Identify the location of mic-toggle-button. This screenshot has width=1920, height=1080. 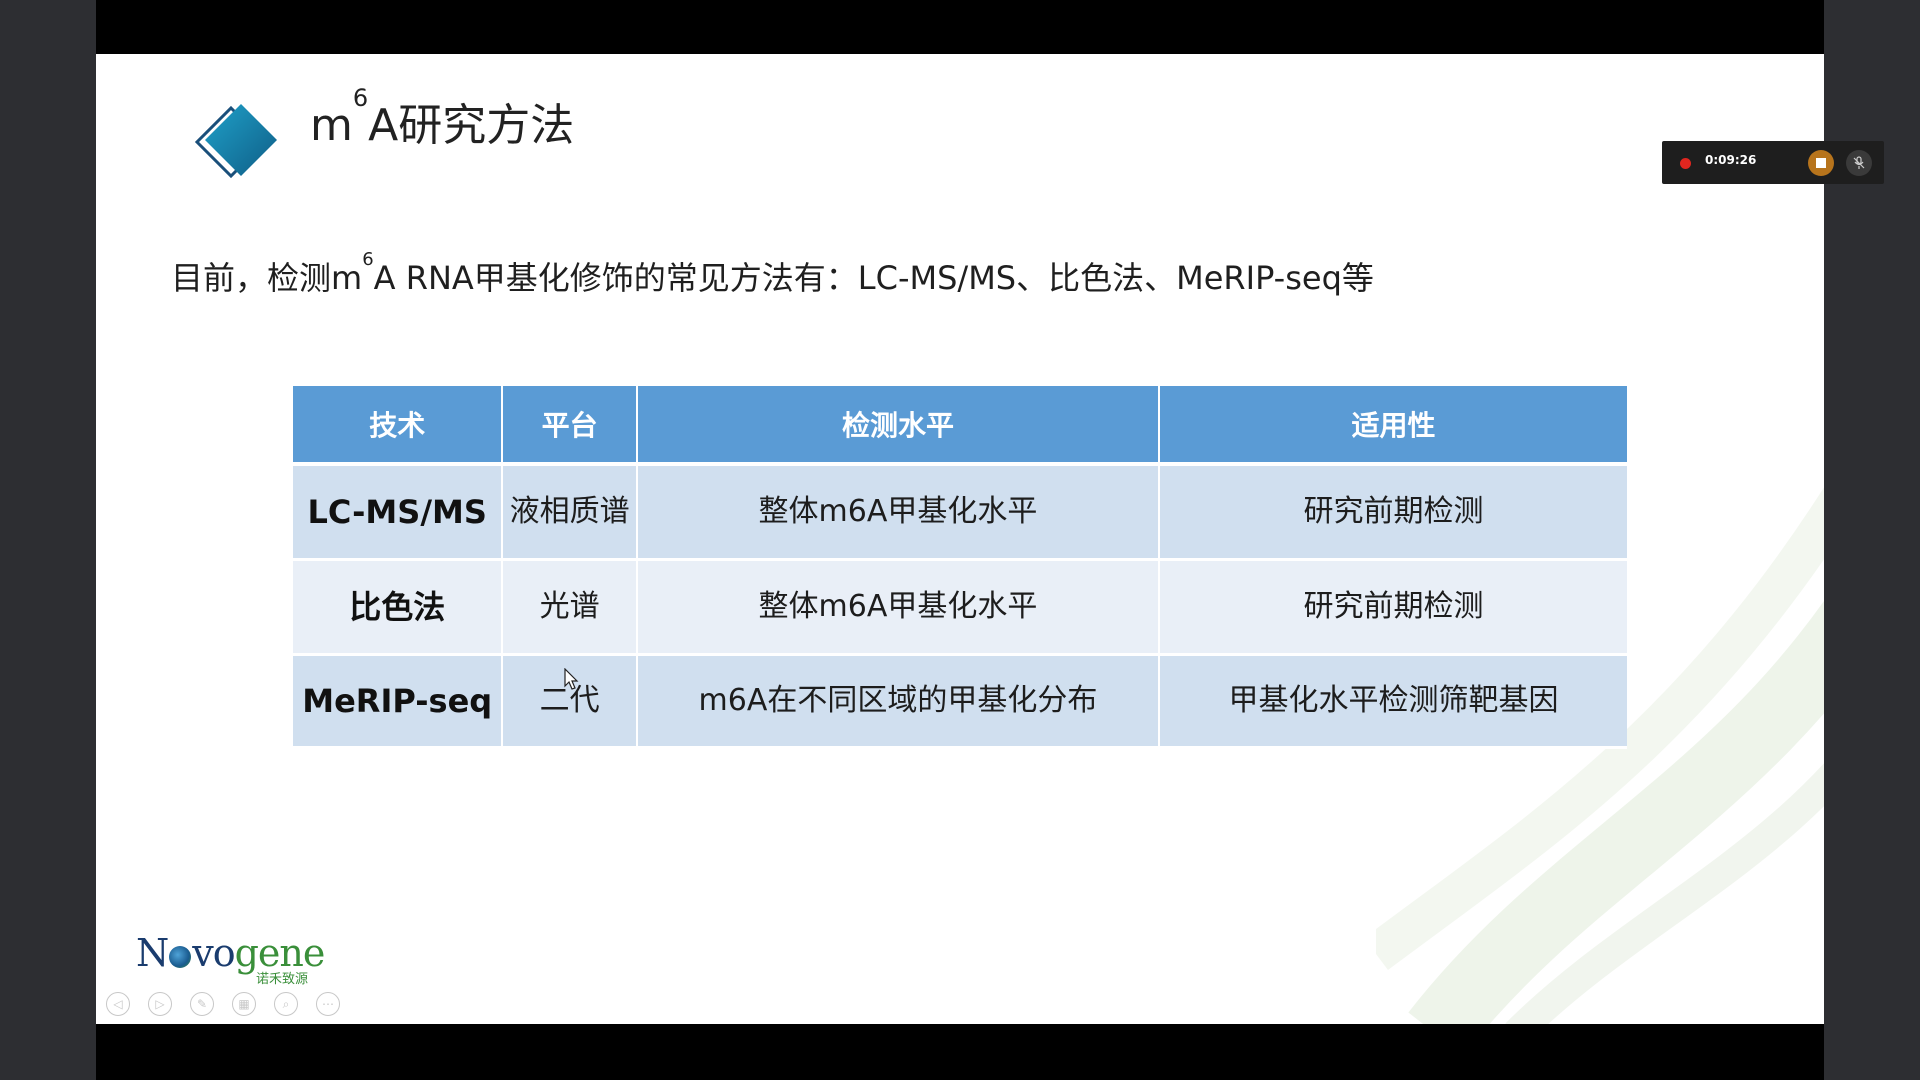
(1859, 163).